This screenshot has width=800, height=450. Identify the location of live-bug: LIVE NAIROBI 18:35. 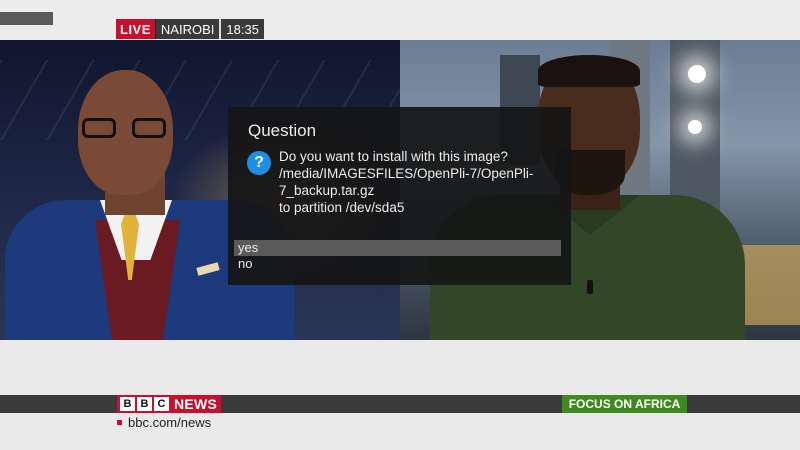
(190, 29).